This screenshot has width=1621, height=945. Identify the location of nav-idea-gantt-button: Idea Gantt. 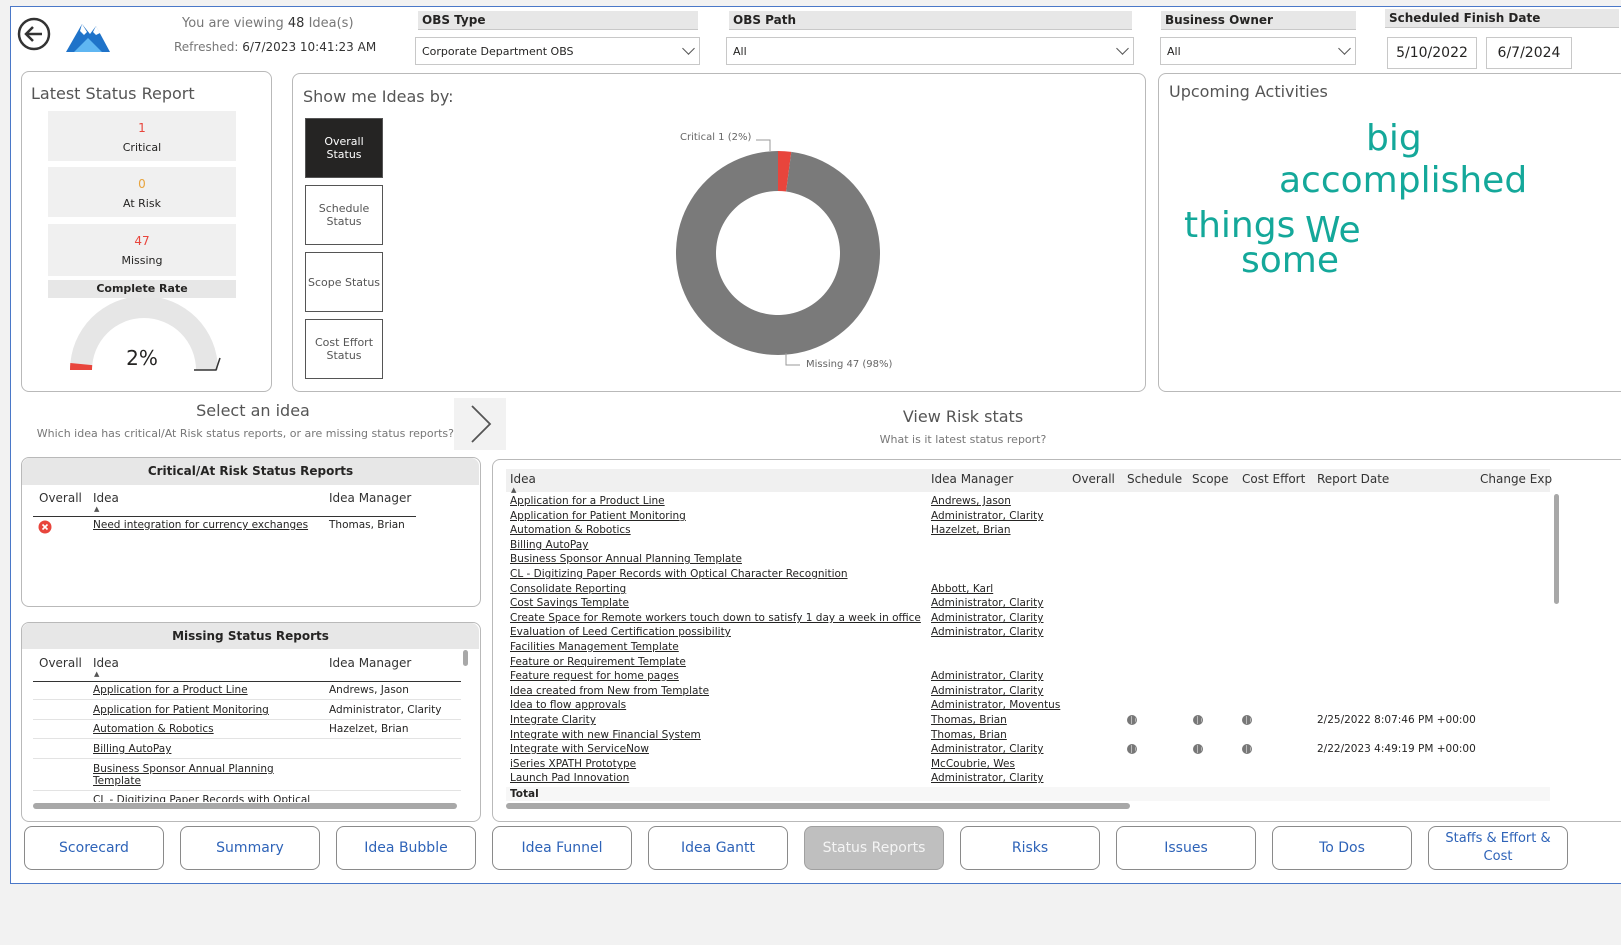
(718, 848).